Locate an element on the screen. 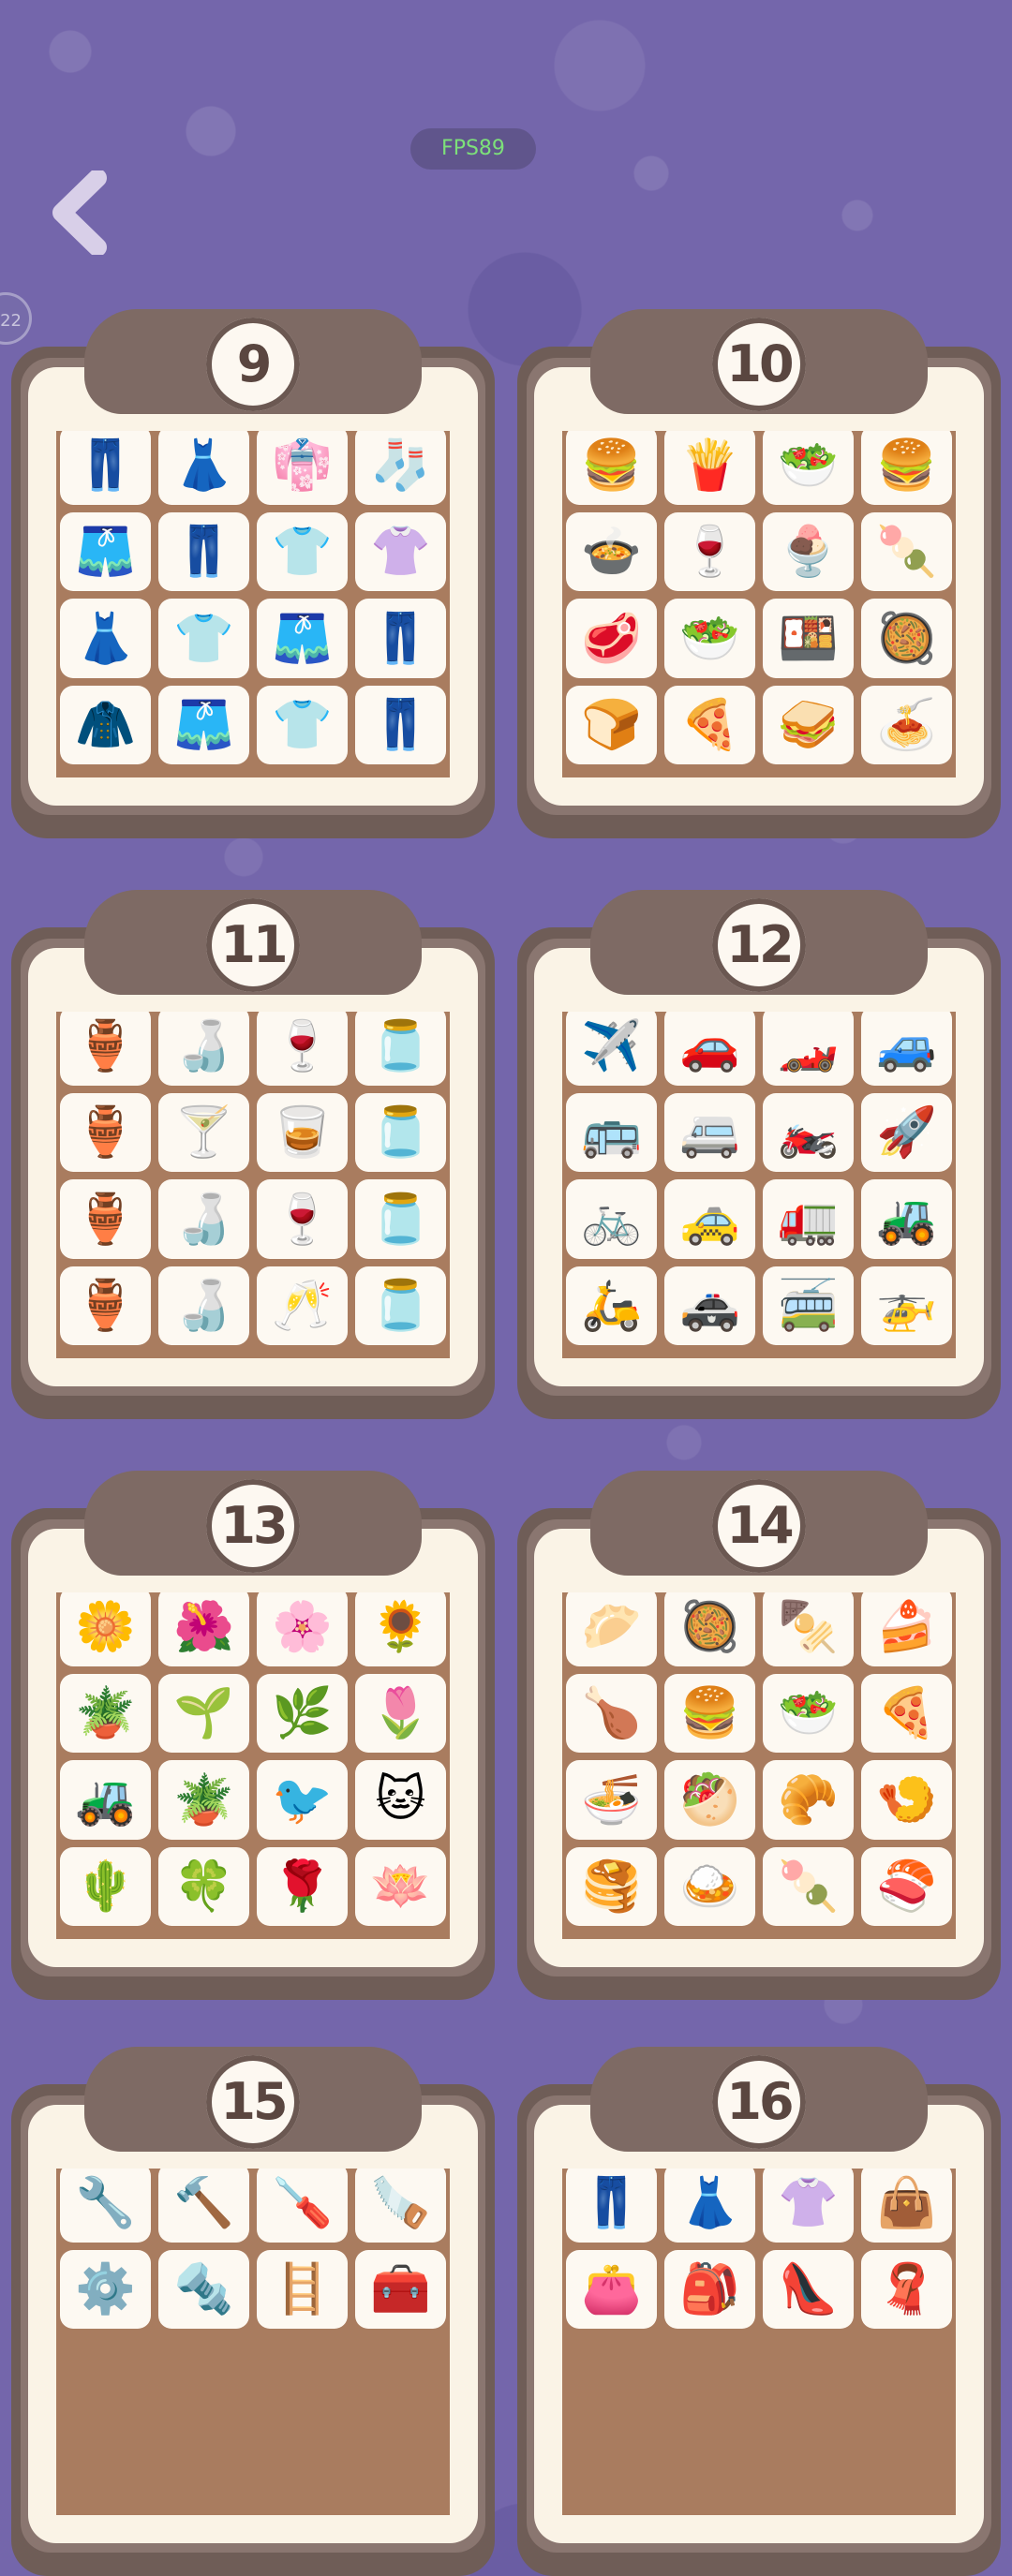  level-art: 🔧 🔨 🪛 🪚 ⚙️ 🔩 🪜 🧰 is located at coordinates (253, 2342).